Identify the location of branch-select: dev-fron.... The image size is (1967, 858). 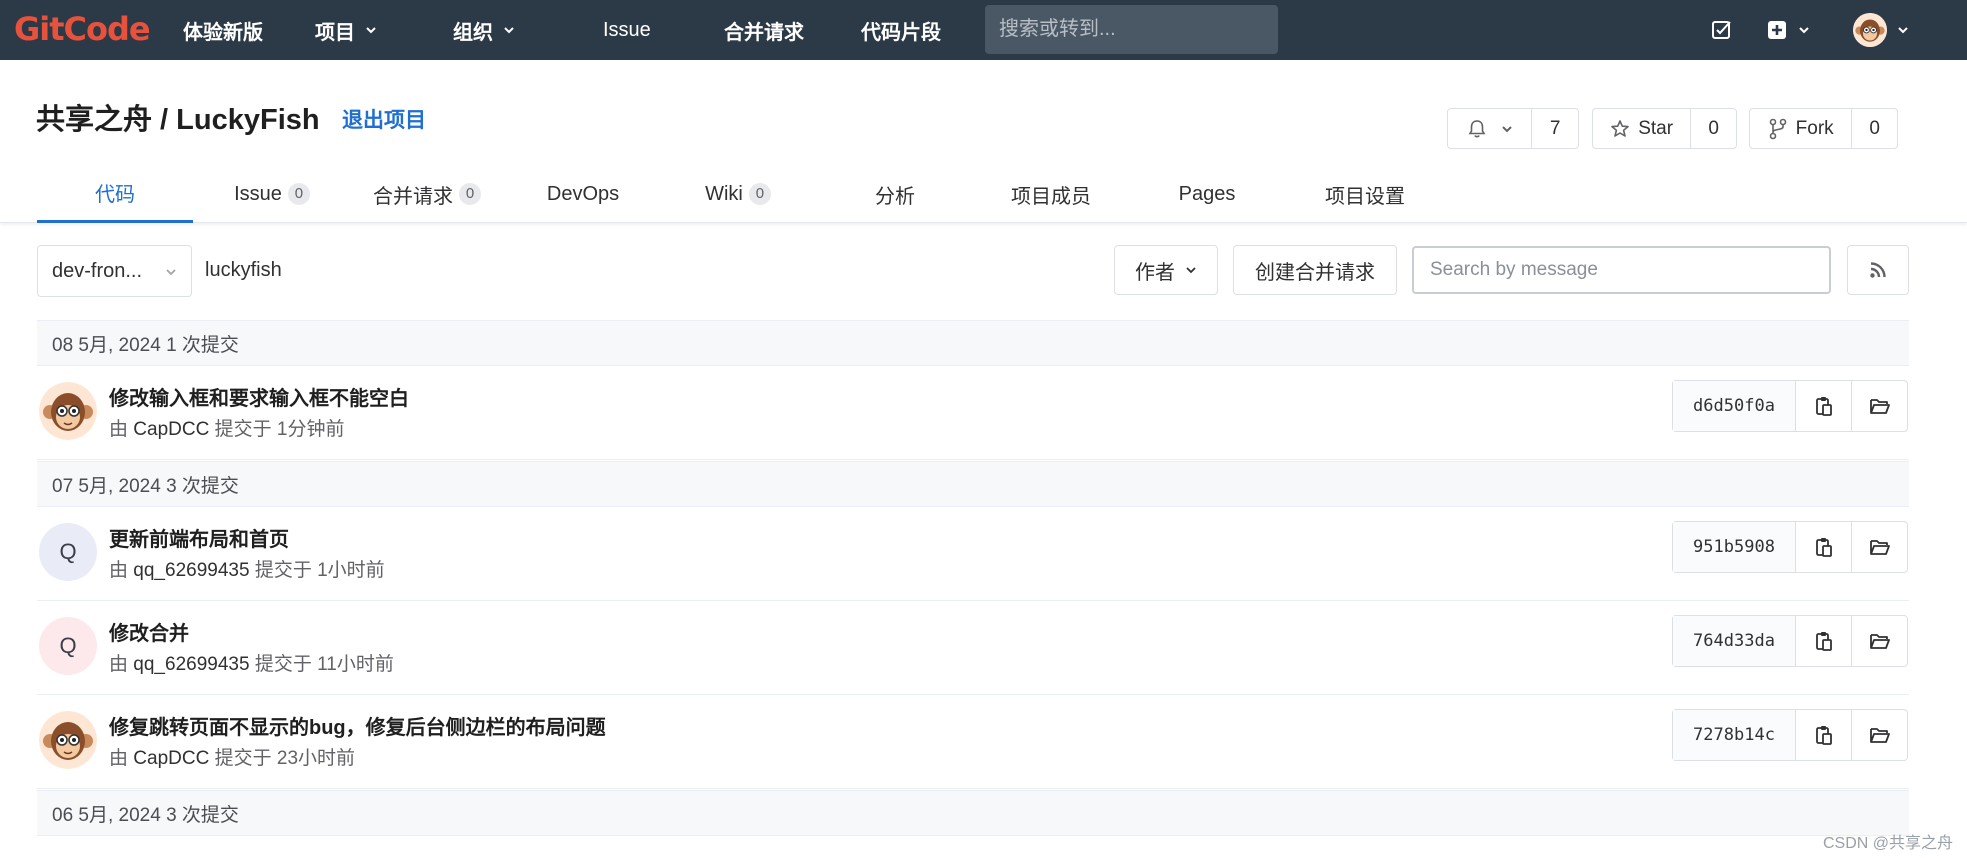
(114, 271).